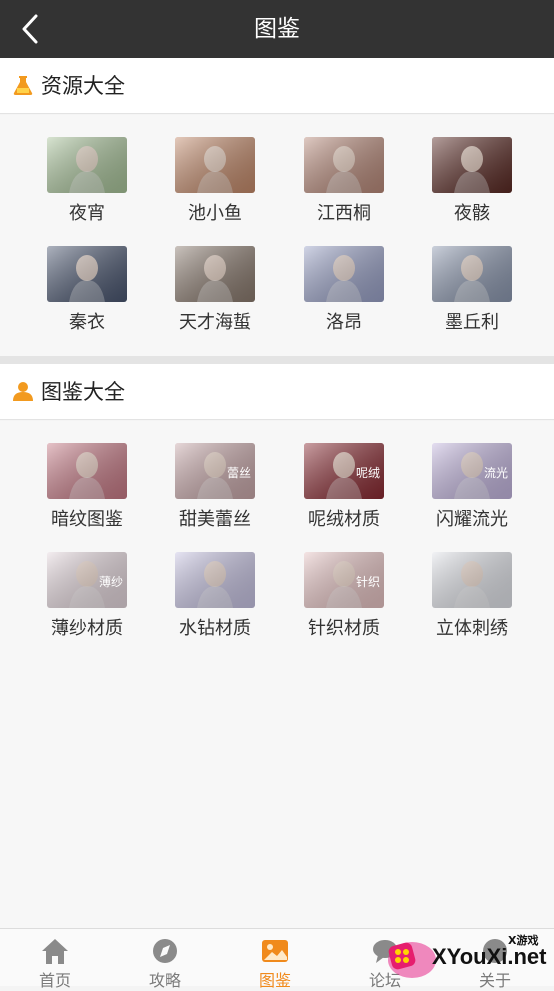 The height and width of the screenshot is (991, 554). I want to click on grid-item: 洛昂, so click(344, 296).